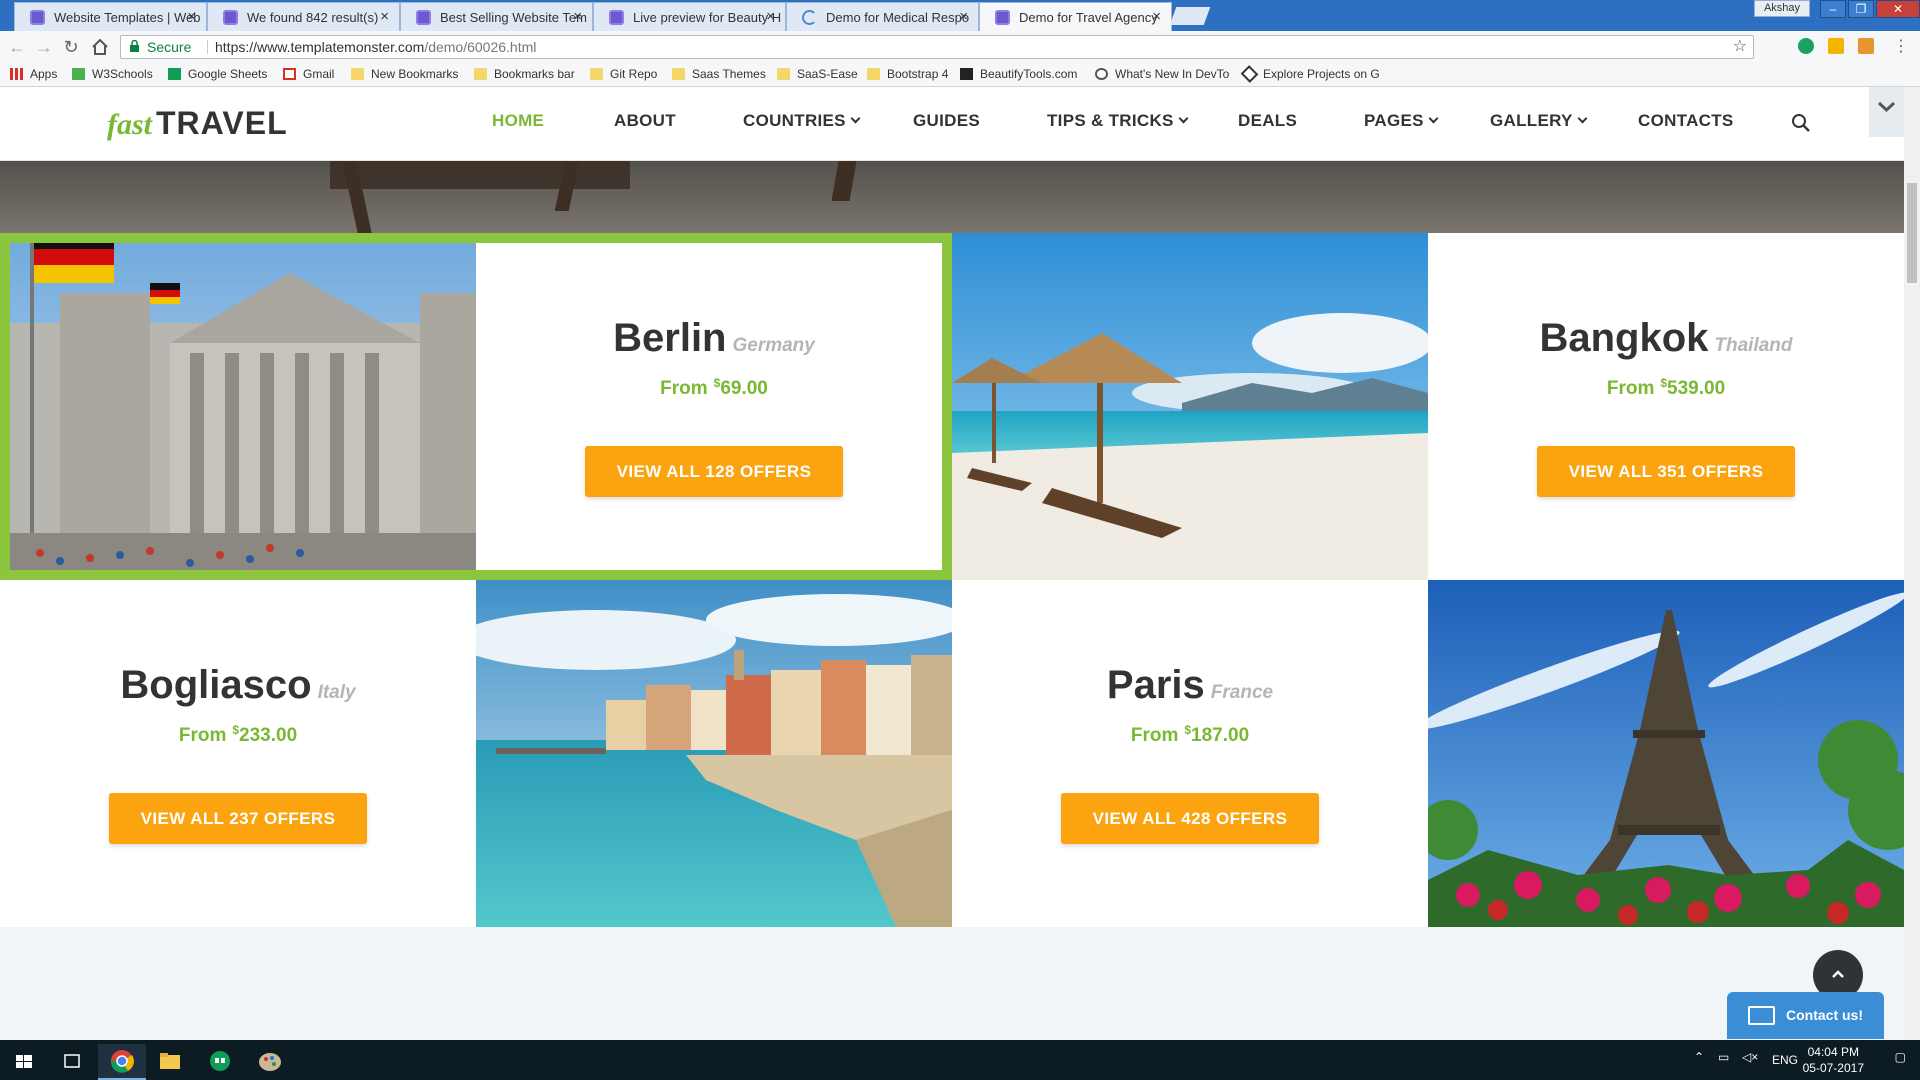 Image resolution: width=1920 pixels, height=1080 pixels. What do you see at coordinates (1686, 121) in the screenshot?
I see `nav-contacts: CONTACTS` at bounding box center [1686, 121].